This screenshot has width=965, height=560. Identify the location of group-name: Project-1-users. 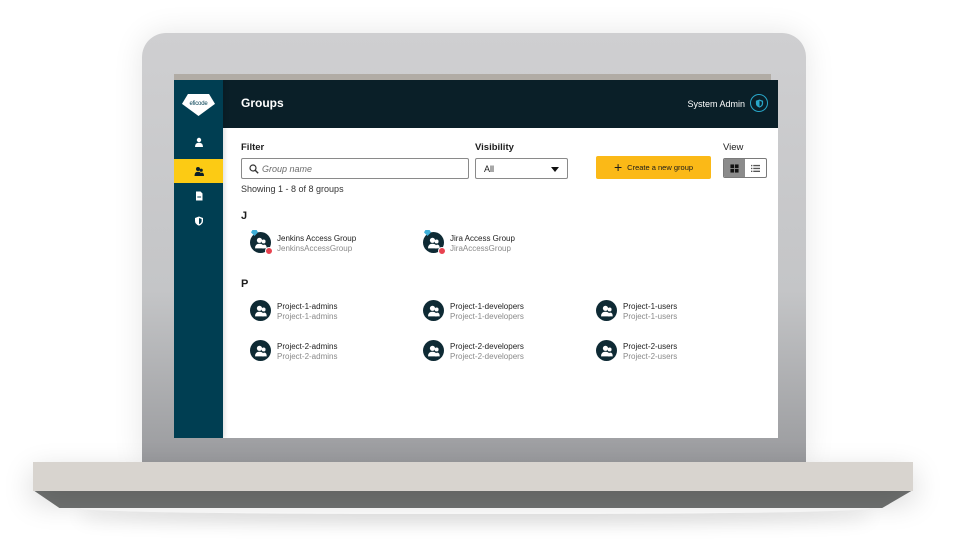
(650, 306).